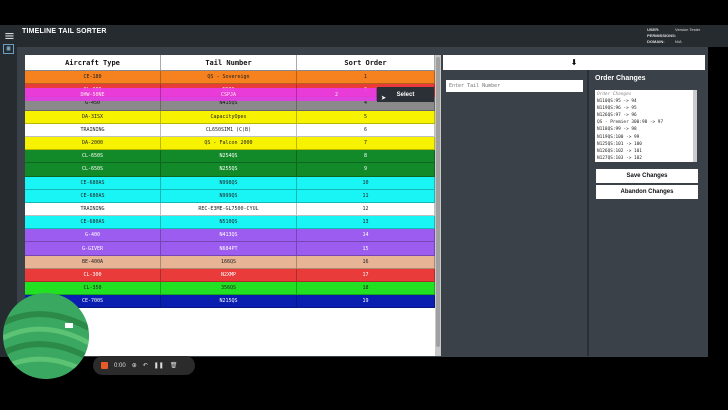 This screenshot has width=728, height=410. What do you see at coordinates (688, 29) in the screenshot?
I see `meta-value: Version Tester` at bounding box center [688, 29].